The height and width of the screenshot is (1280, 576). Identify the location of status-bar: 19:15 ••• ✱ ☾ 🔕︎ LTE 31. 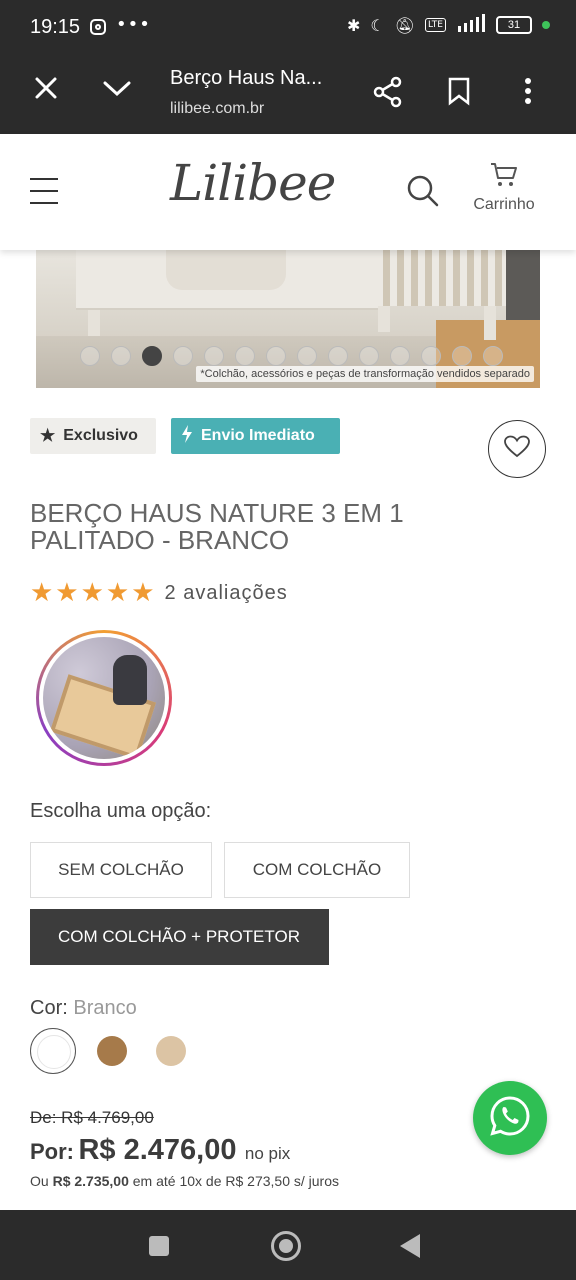
(288, 28).